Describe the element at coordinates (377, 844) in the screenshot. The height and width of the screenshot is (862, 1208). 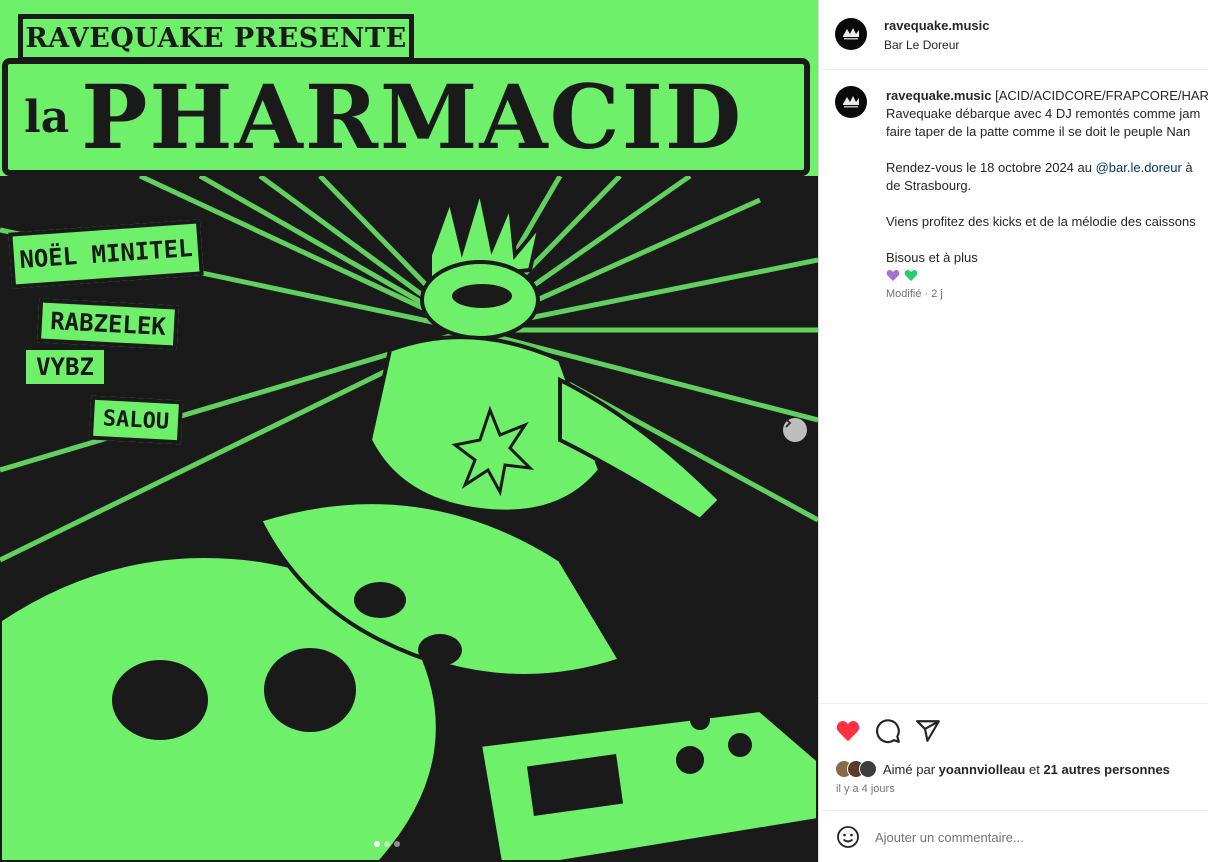
I see `carousel-dot-active` at that location.